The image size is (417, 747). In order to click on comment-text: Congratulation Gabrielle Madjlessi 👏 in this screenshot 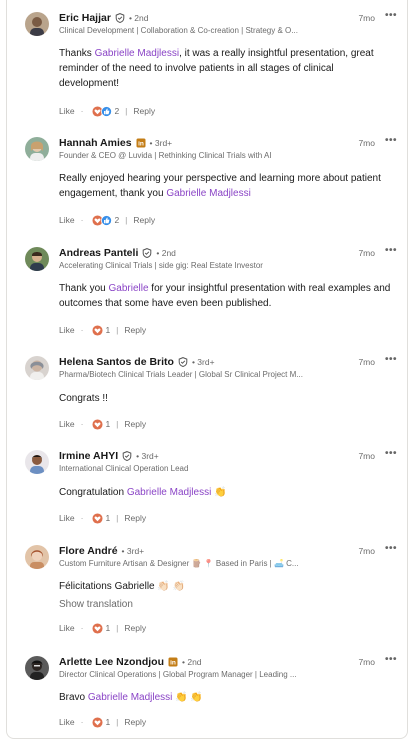, I will do `click(143, 492)`.